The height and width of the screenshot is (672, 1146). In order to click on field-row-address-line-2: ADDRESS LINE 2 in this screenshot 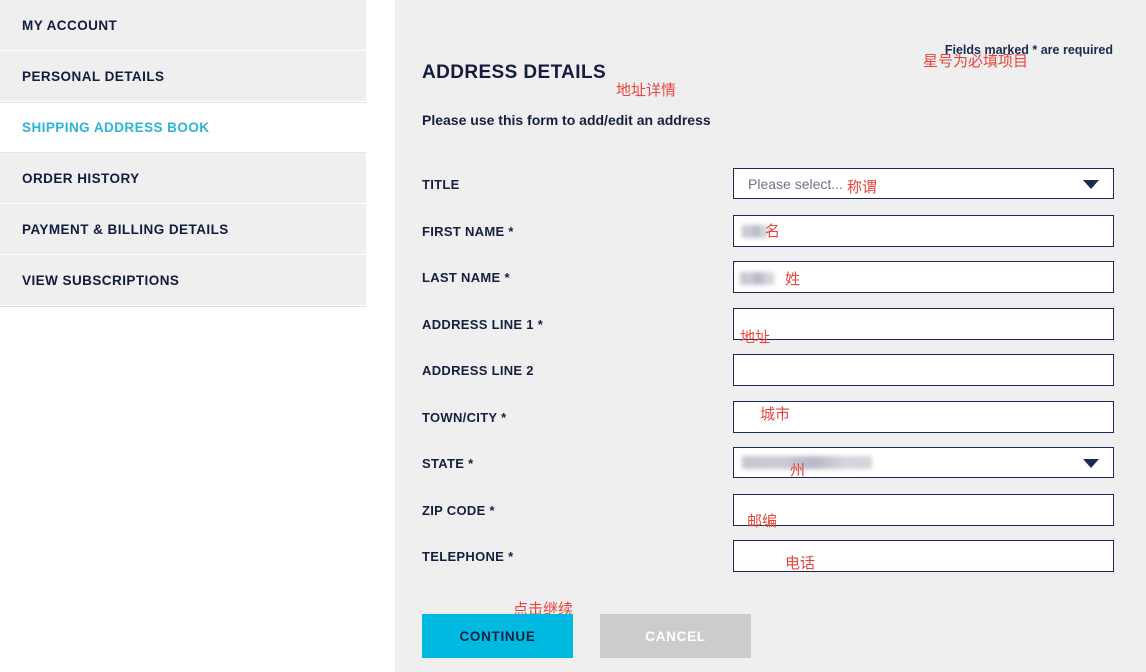, I will do `click(770, 377)`.